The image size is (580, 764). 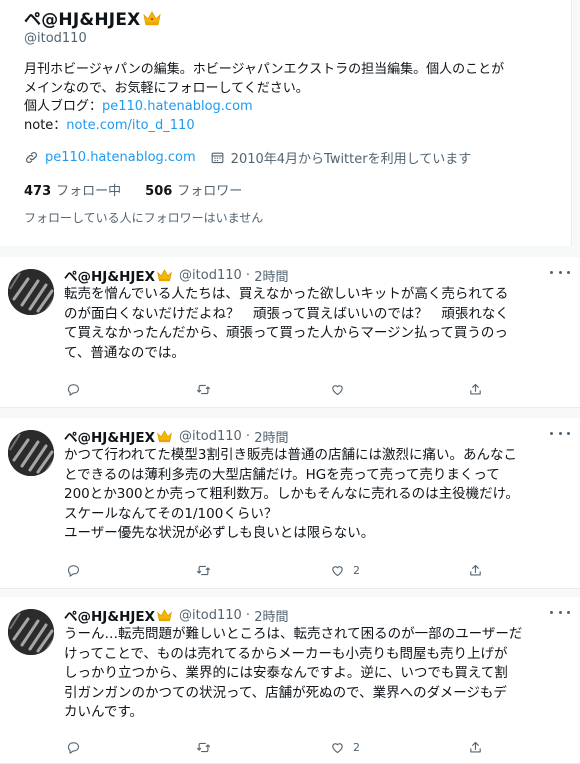 I want to click on tweet-line: とできるのは薄利多売の大型店舗だけ。HGを売って売って売りまくって, so click(x=282, y=474).